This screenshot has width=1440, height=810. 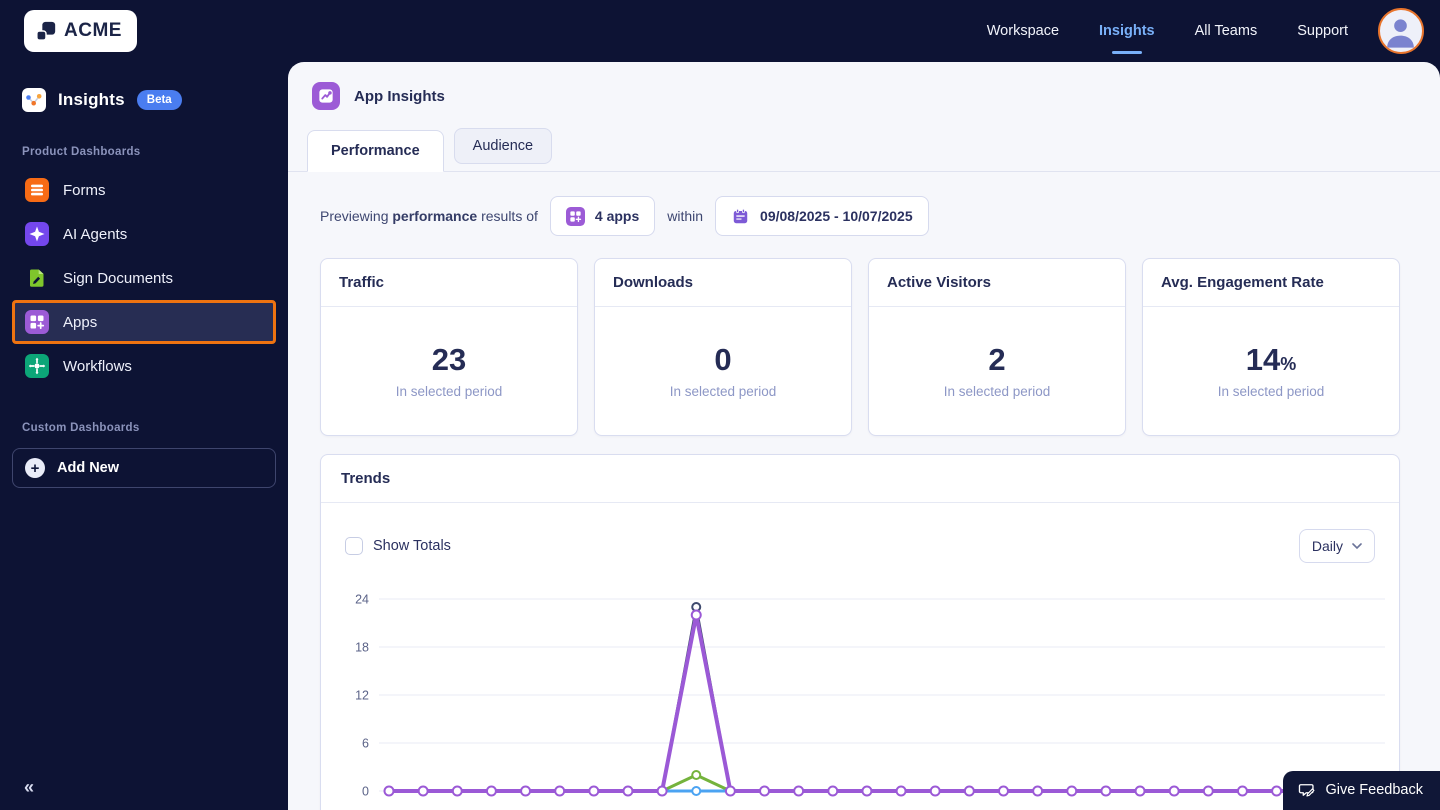 I want to click on date-range-button: 09/08/2025 - 10/07/2025, so click(x=822, y=216).